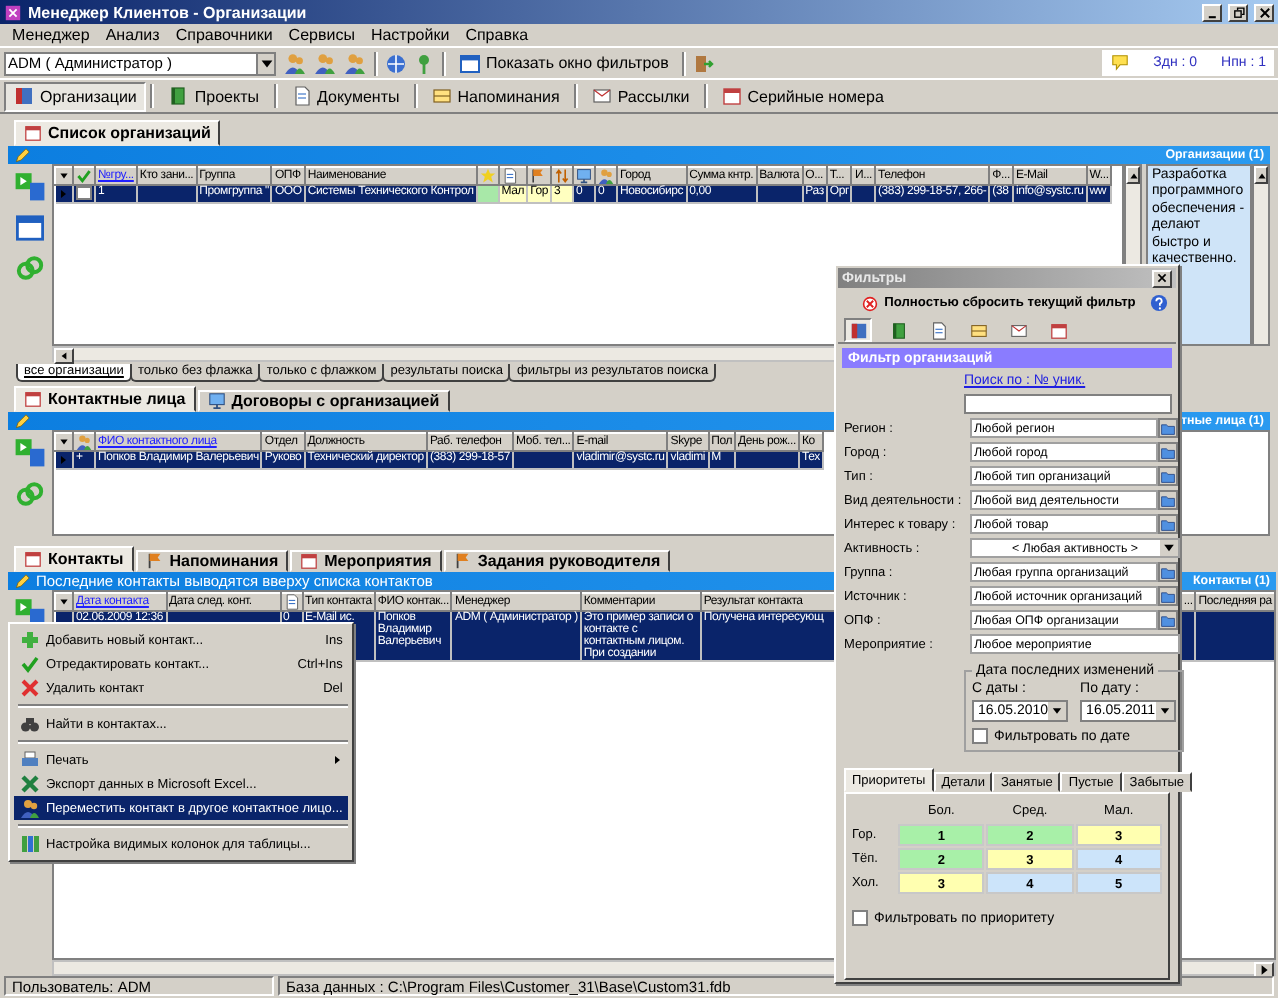 The height and width of the screenshot is (998, 1278). I want to click on menu-item: Сервисы, so click(321, 35).